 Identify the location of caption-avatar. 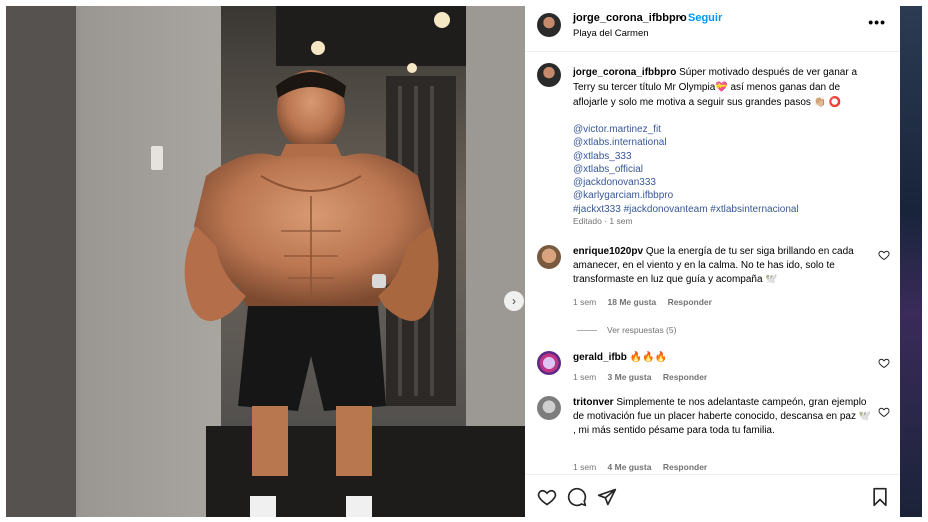
(549, 75).